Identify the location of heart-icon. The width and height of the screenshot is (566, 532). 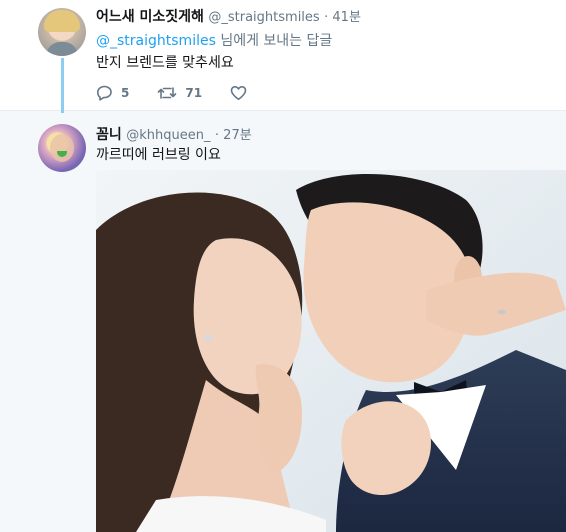
(238, 93).